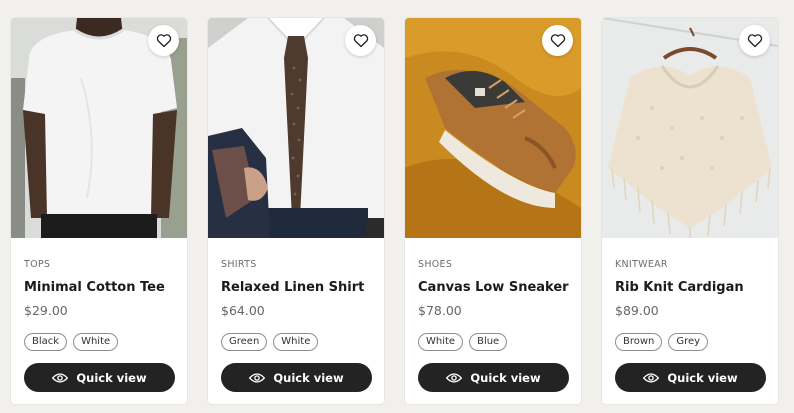  I want to click on product-name: Relaxed Linen Shirt, so click(296, 288).